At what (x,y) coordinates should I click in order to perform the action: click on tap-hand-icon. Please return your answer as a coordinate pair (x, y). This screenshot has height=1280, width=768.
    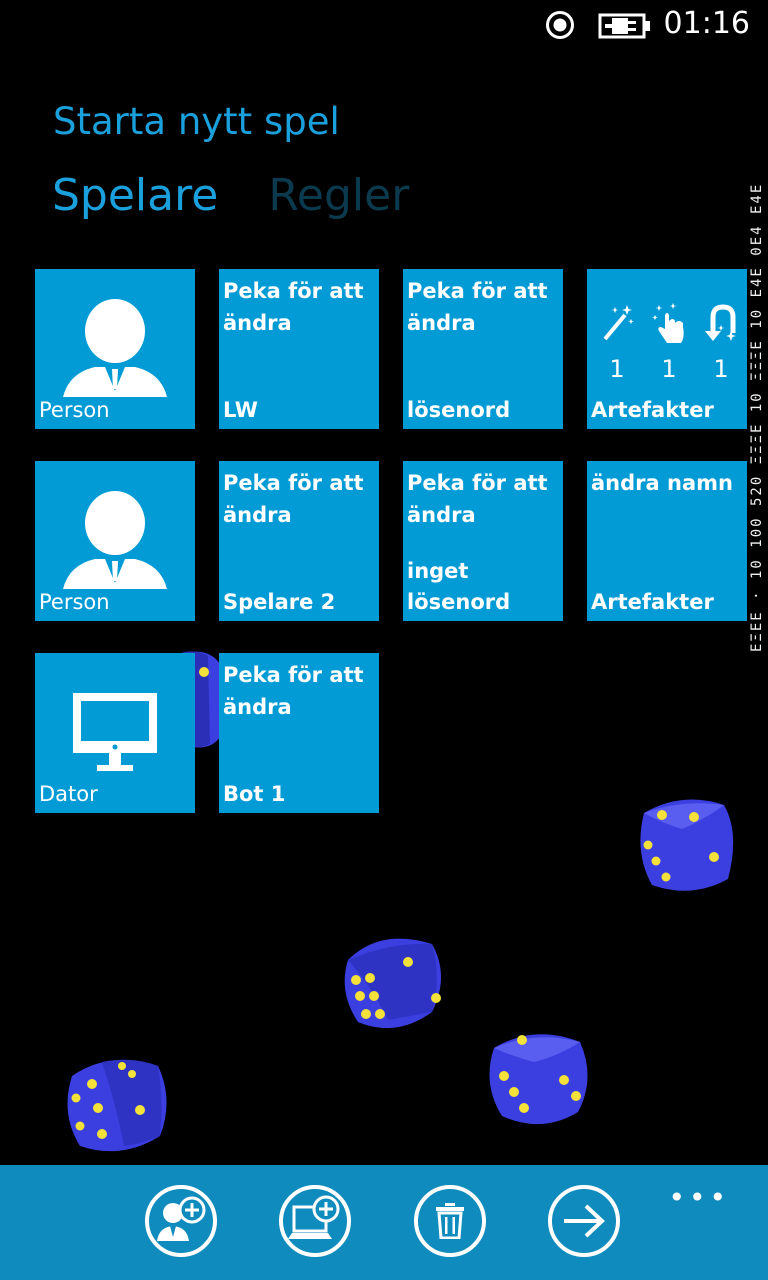
    Looking at the image, I should click on (668, 323).